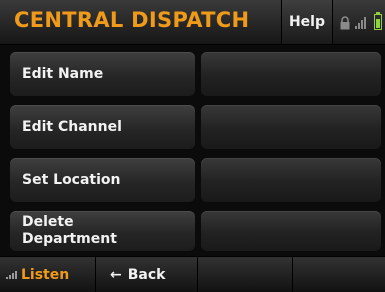 This screenshot has height=292, width=385. What do you see at coordinates (63, 73) in the screenshot?
I see `edit-name-label: Edit Name` at bounding box center [63, 73].